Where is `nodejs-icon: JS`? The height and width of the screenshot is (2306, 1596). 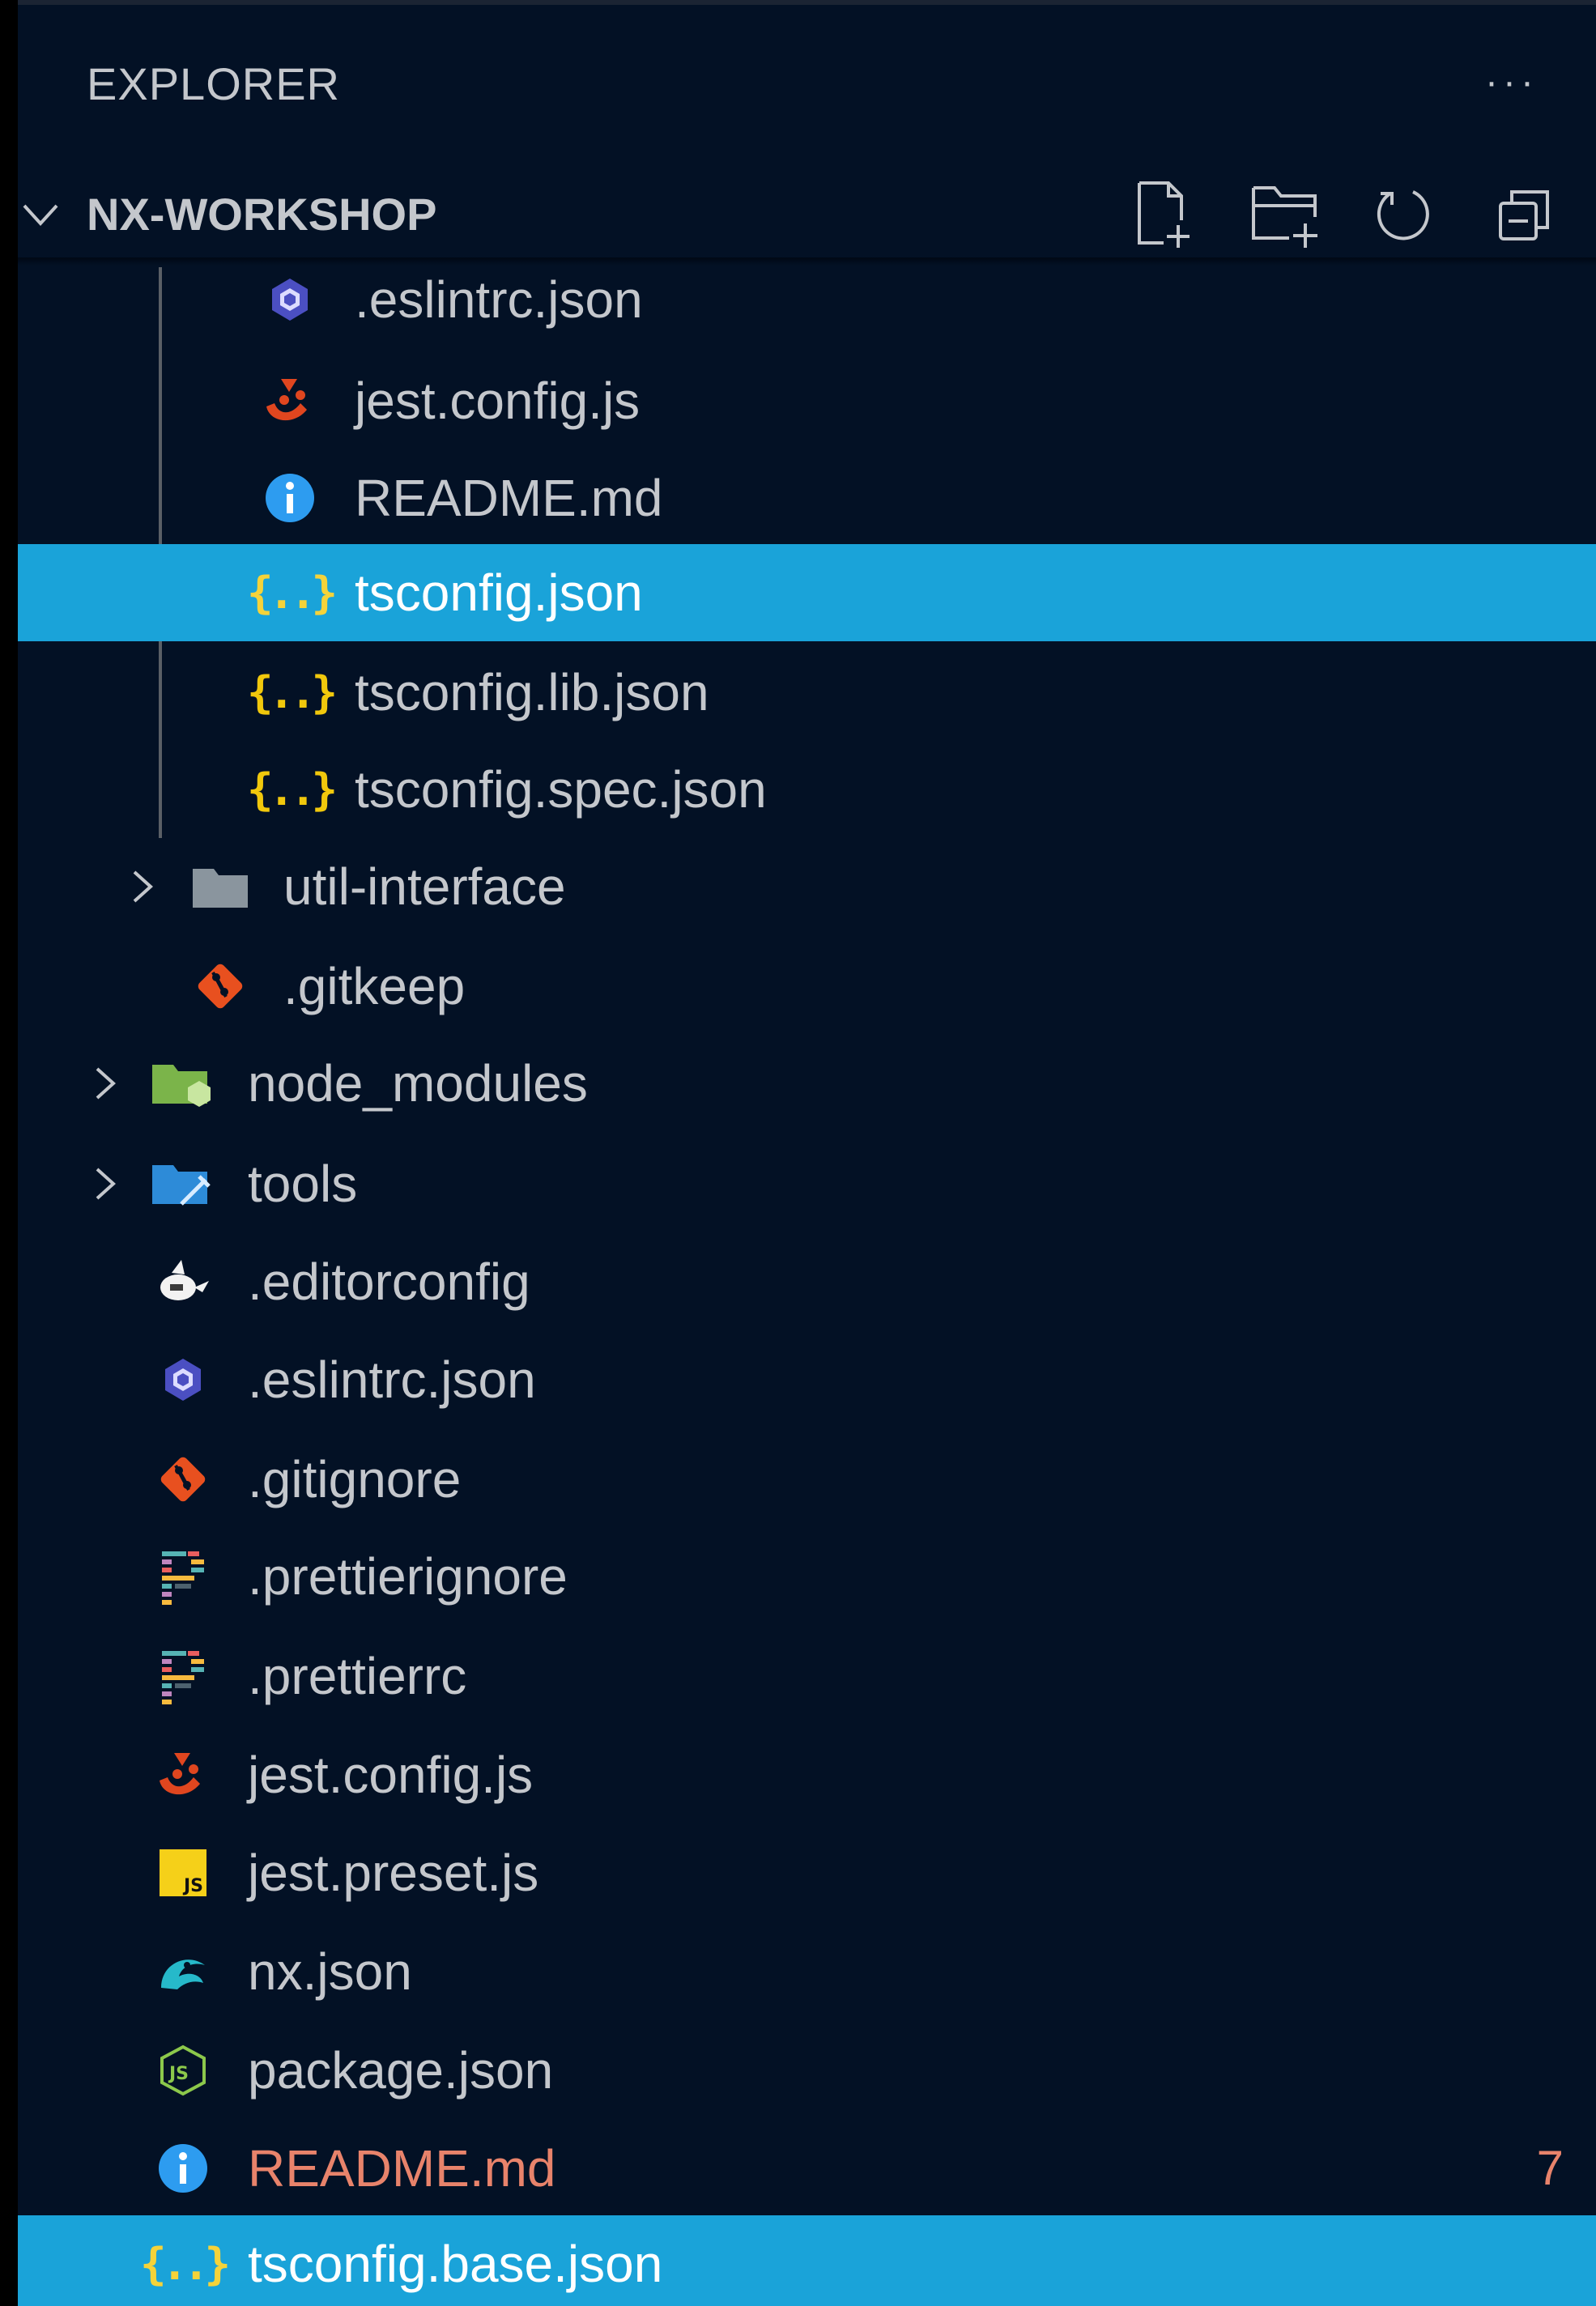
nodejs-icon: JS is located at coordinates (183, 2070).